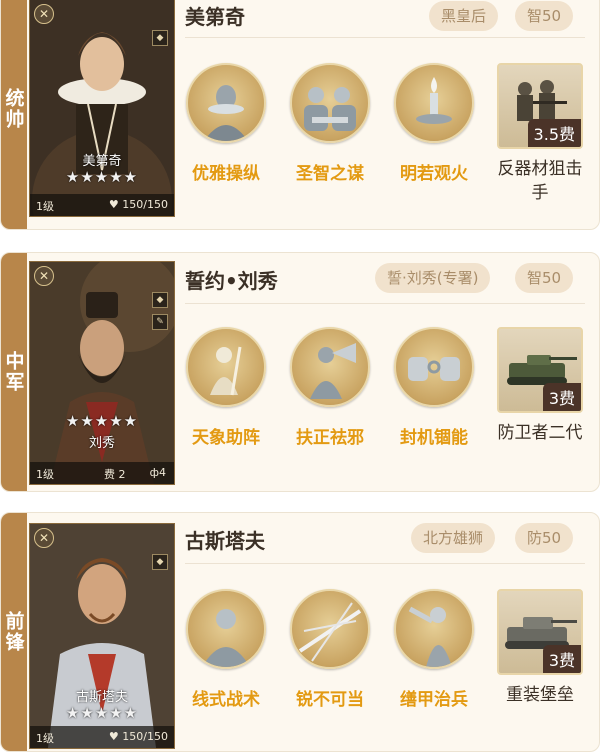 The height and width of the screenshot is (752, 600). I want to click on unit-label: 重装堡垒, so click(540, 695).